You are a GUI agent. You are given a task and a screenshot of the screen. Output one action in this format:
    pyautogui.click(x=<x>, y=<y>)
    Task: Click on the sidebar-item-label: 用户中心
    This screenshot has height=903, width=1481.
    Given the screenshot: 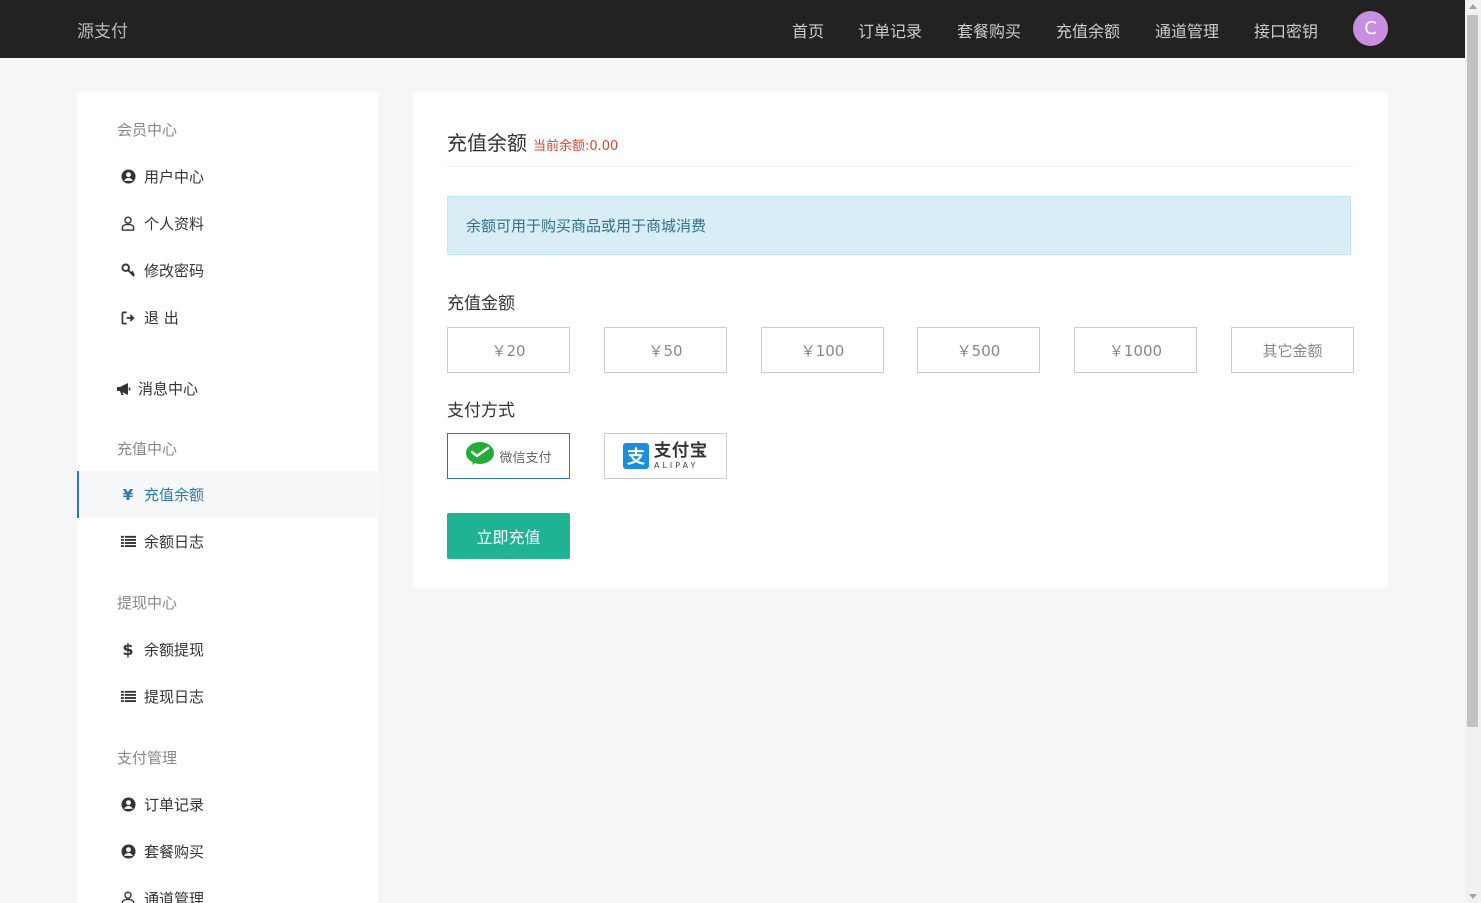 What is the action you would take?
    pyautogui.click(x=174, y=177)
    